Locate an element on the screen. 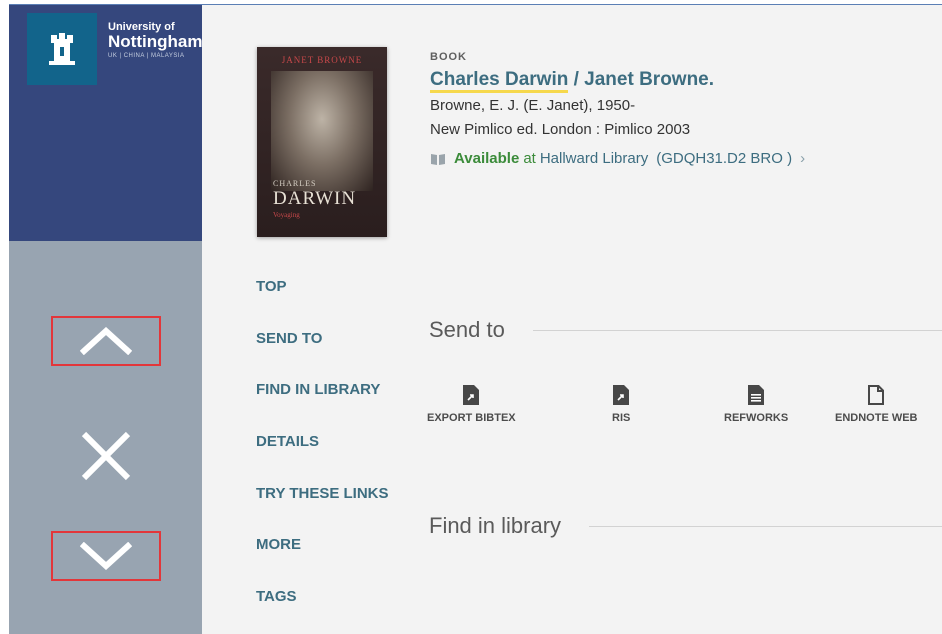 The height and width of the screenshot is (634, 942). record-title-author-link: / Janet Browne. is located at coordinates (641, 79).